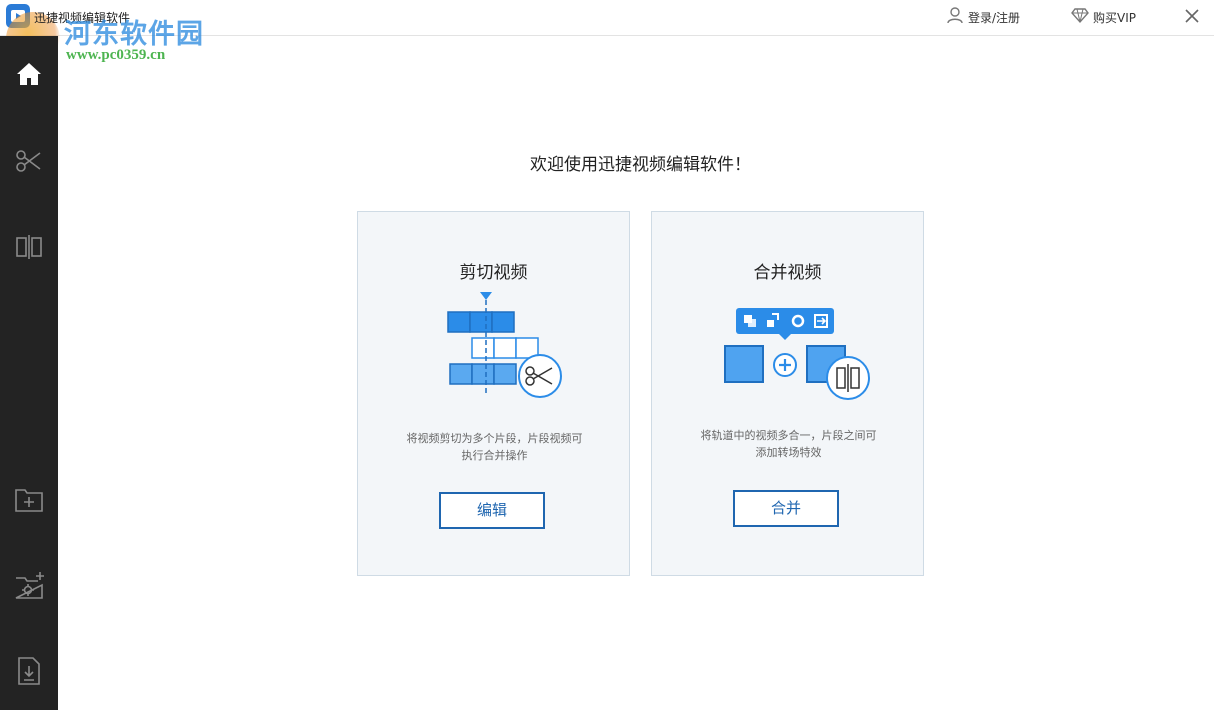 This screenshot has width=1214, height=710. Describe the element at coordinates (493, 273) in the screenshot. I see `card-title: 剪切视频` at that location.